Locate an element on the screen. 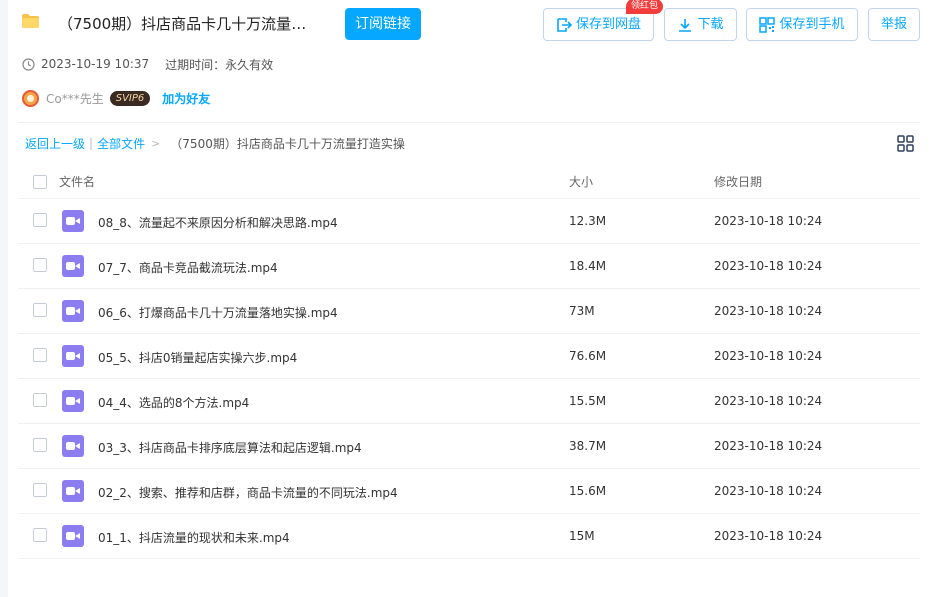 This screenshot has height=597, width=937. file-name: 08_8、流量起不来原因分析和解决思路.mp4 is located at coordinates (218, 222).